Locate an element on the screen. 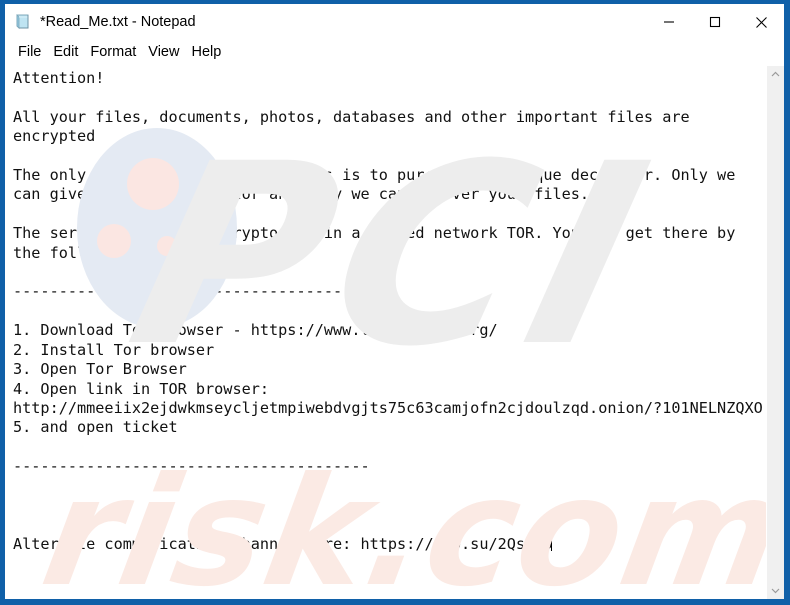 The width and height of the screenshot is (790, 605). menu-bar: File Edit Format View Help is located at coordinates (394, 52).